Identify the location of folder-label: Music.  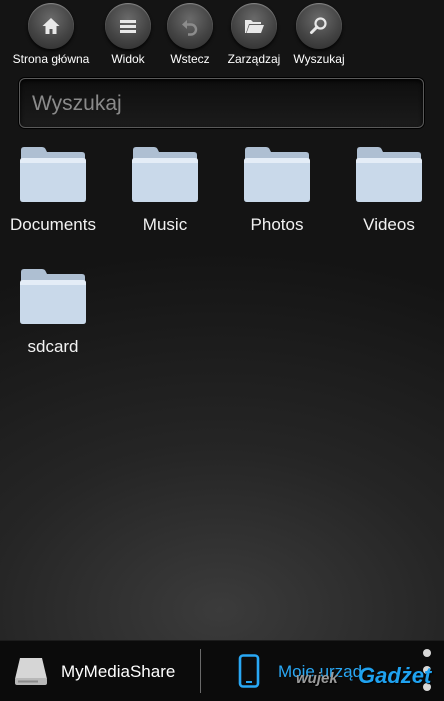
(165, 224).